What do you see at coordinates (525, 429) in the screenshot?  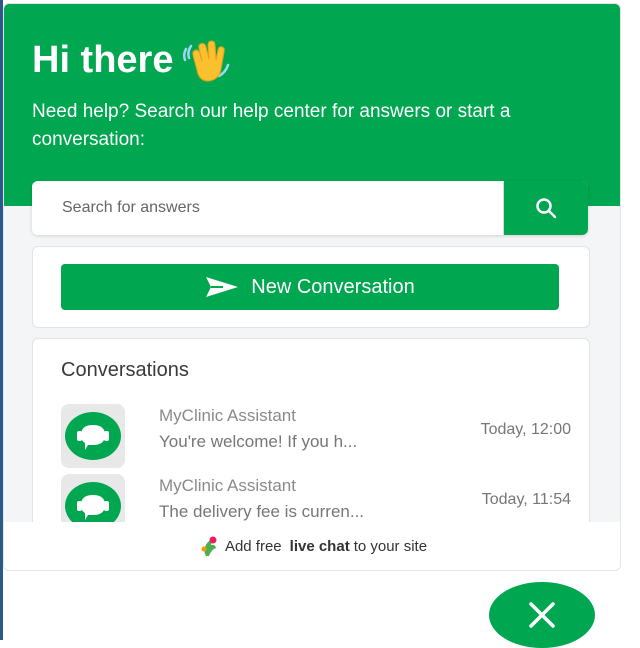 I see `conversation-time: Today, 12:00` at bounding box center [525, 429].